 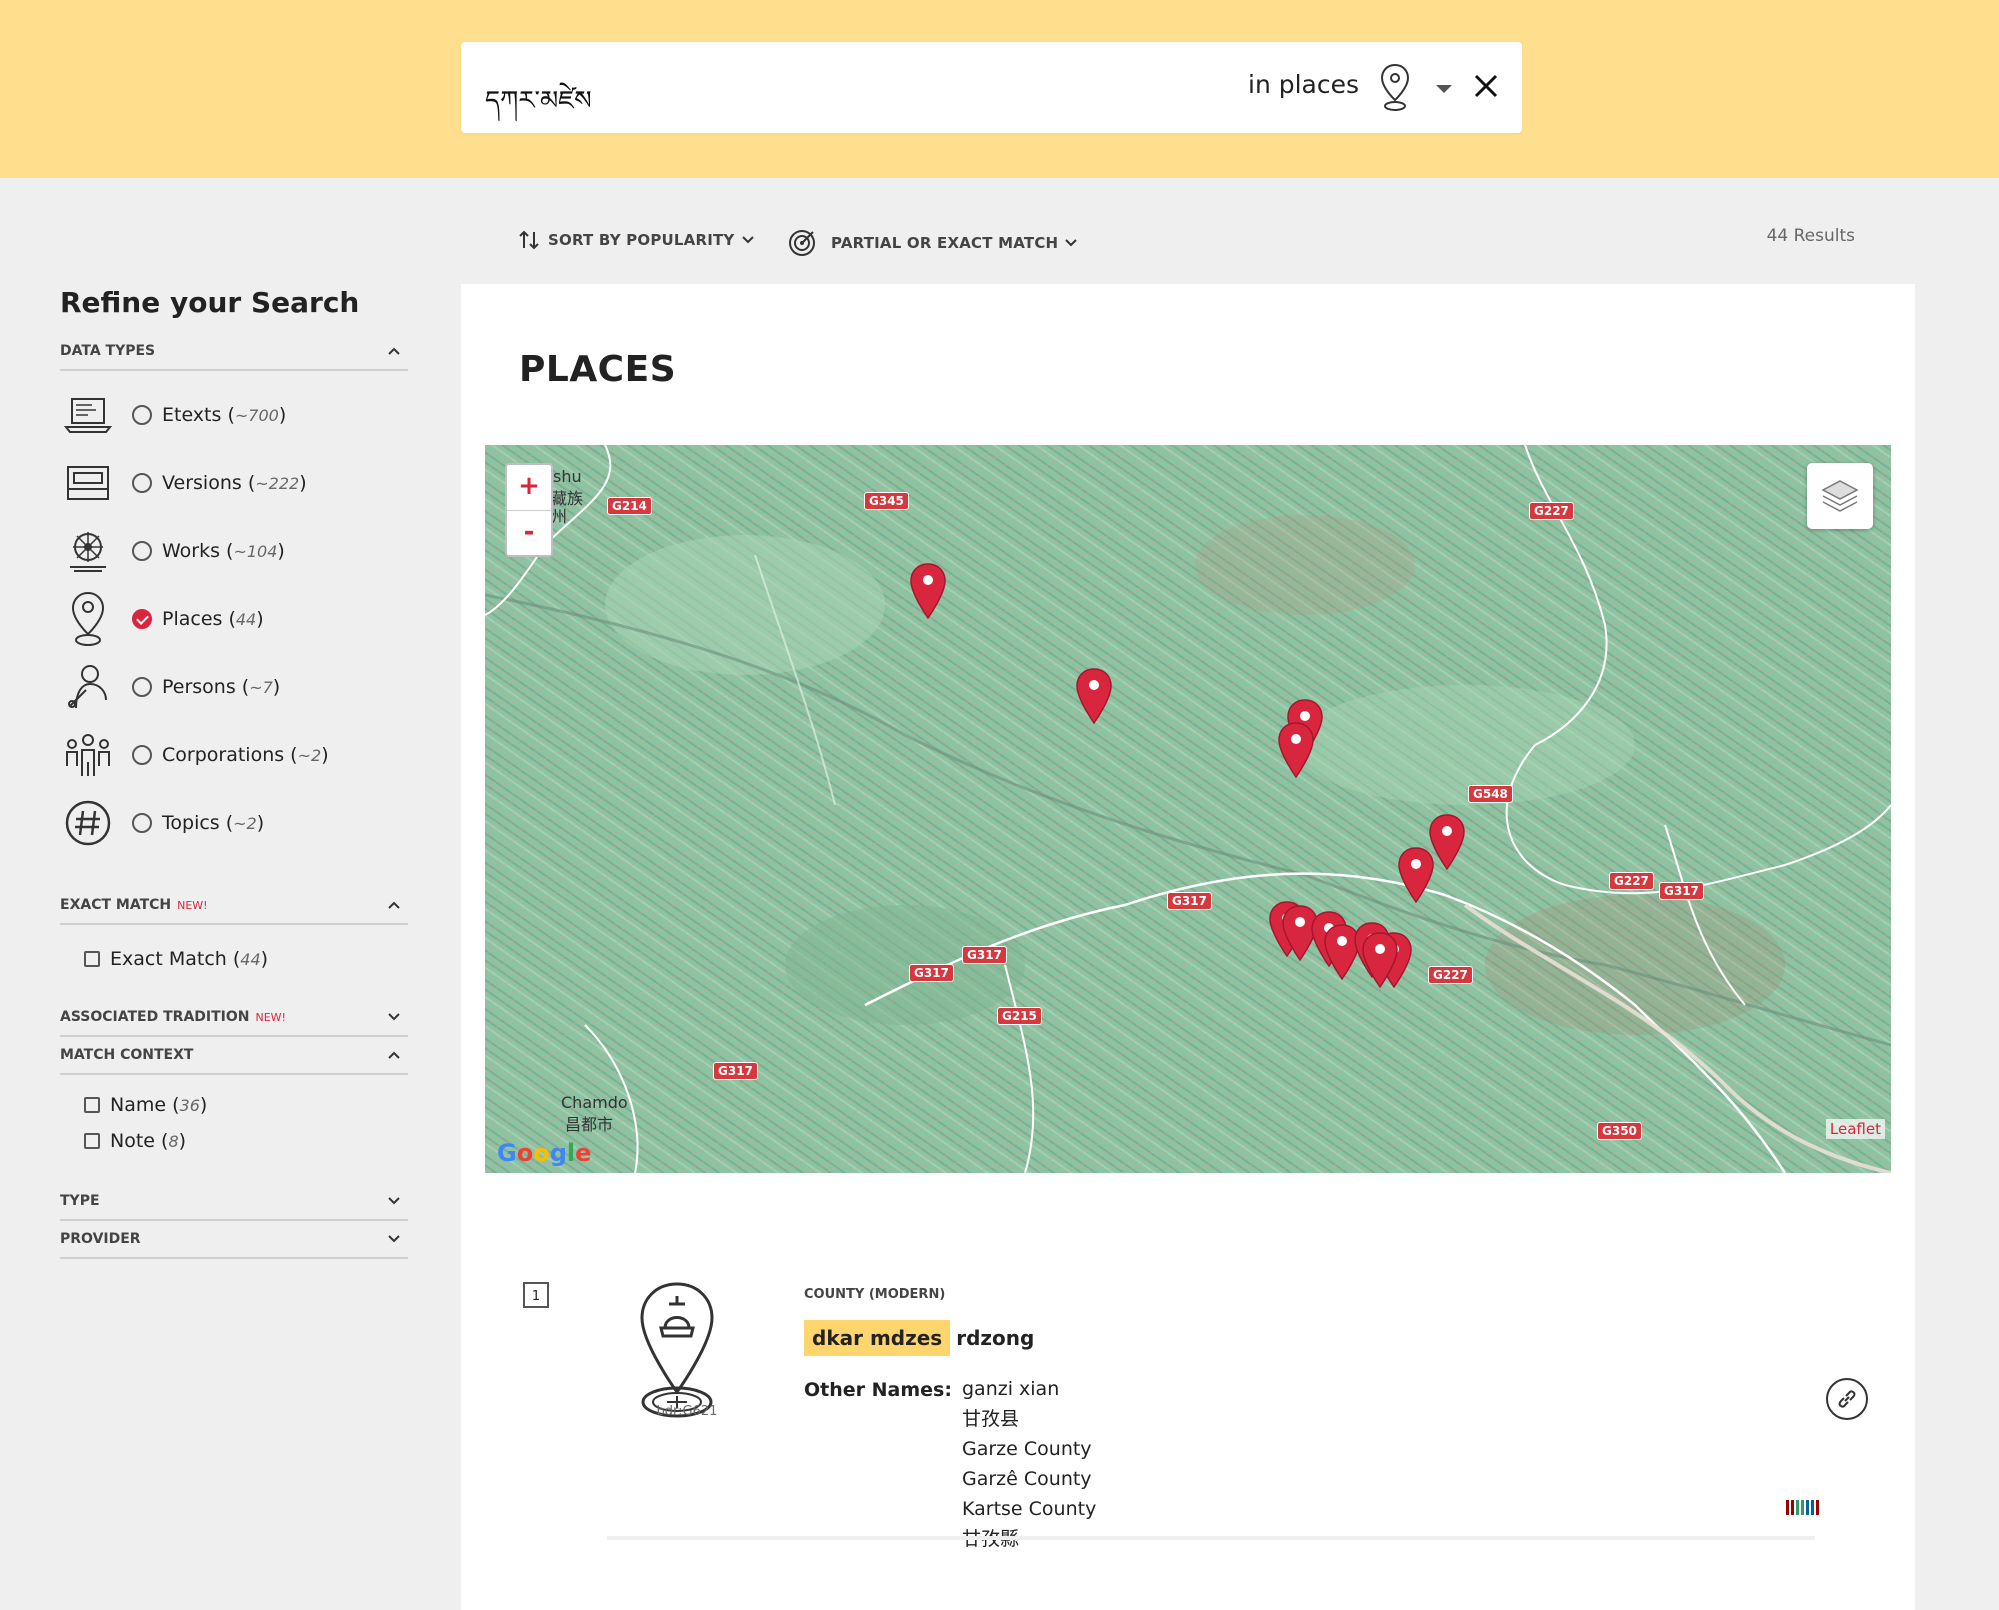 I want to click on permalink-button, so click(x=1847, y=1399).